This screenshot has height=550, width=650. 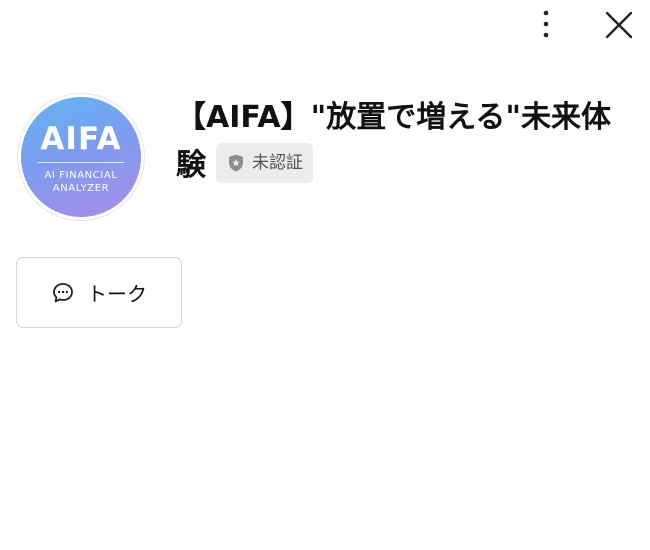 I want to click on profile-name-block: 【AIFA】"放置で増える"未来体験 未認証, so click(x=396, y=142).